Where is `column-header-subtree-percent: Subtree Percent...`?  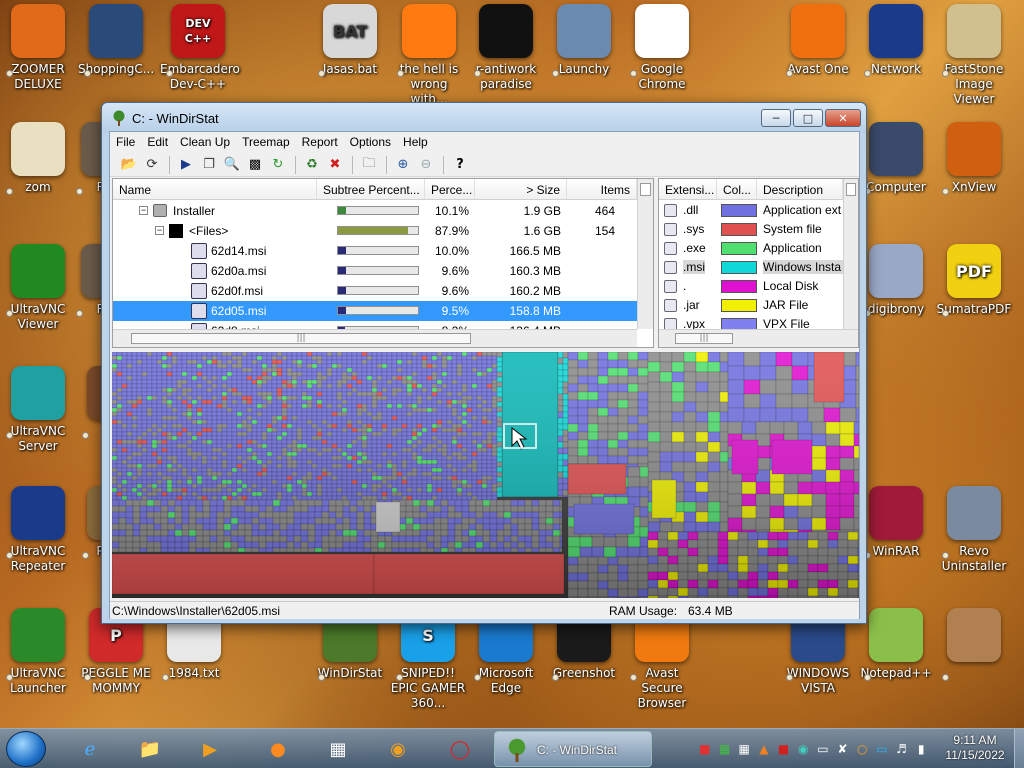 column-header-subtree-percent: Subtree Percent... is located at coordinates (371, 189).